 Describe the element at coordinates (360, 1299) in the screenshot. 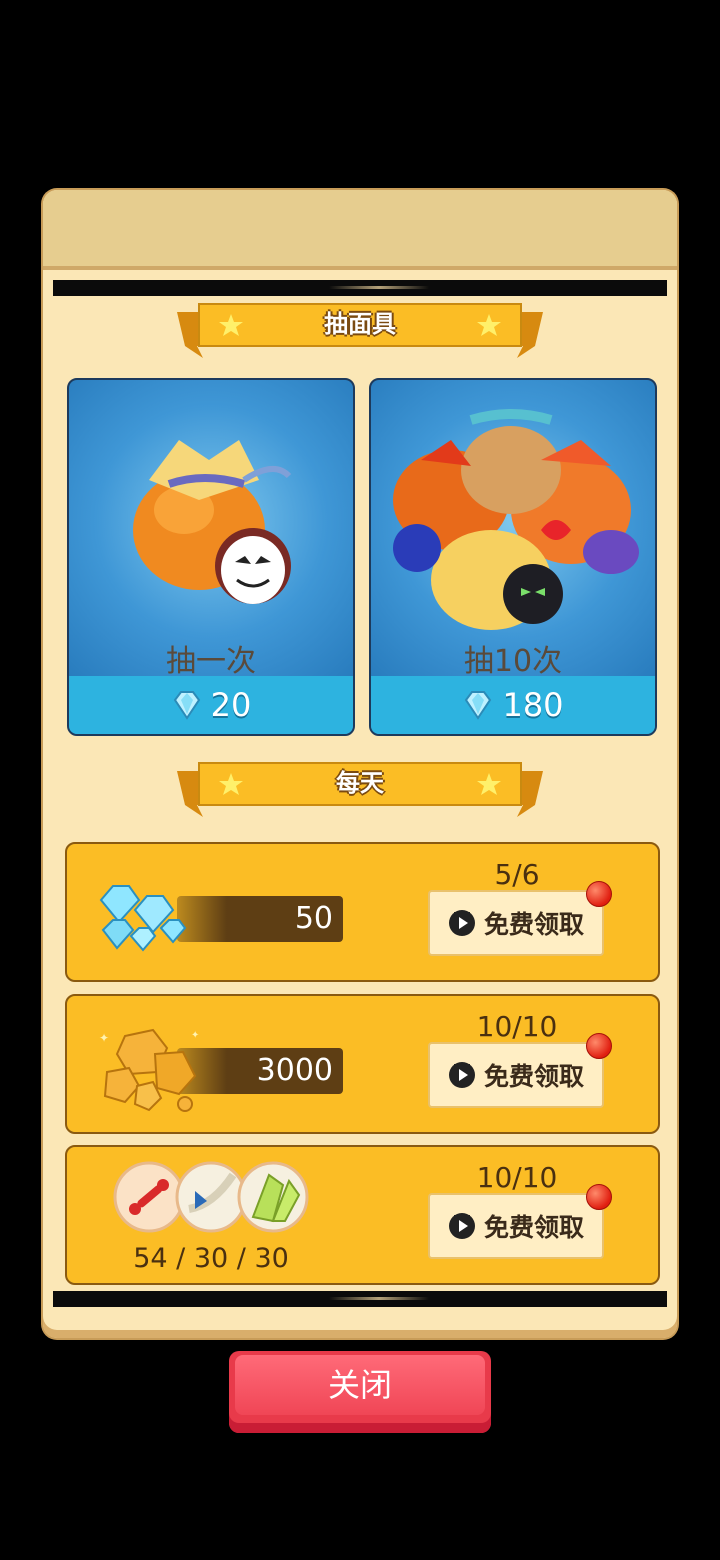

I see `bottom-divider` at that location.